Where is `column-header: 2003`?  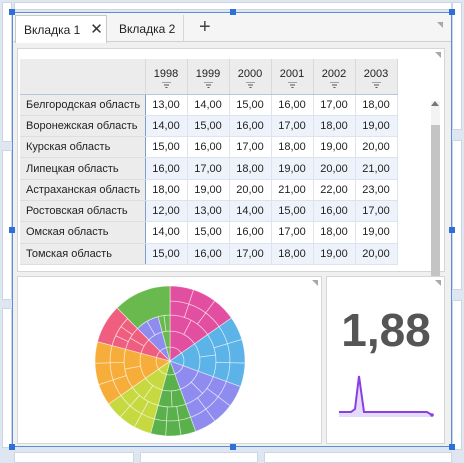
column-header: 2003 is located at coordinates (376, 77).